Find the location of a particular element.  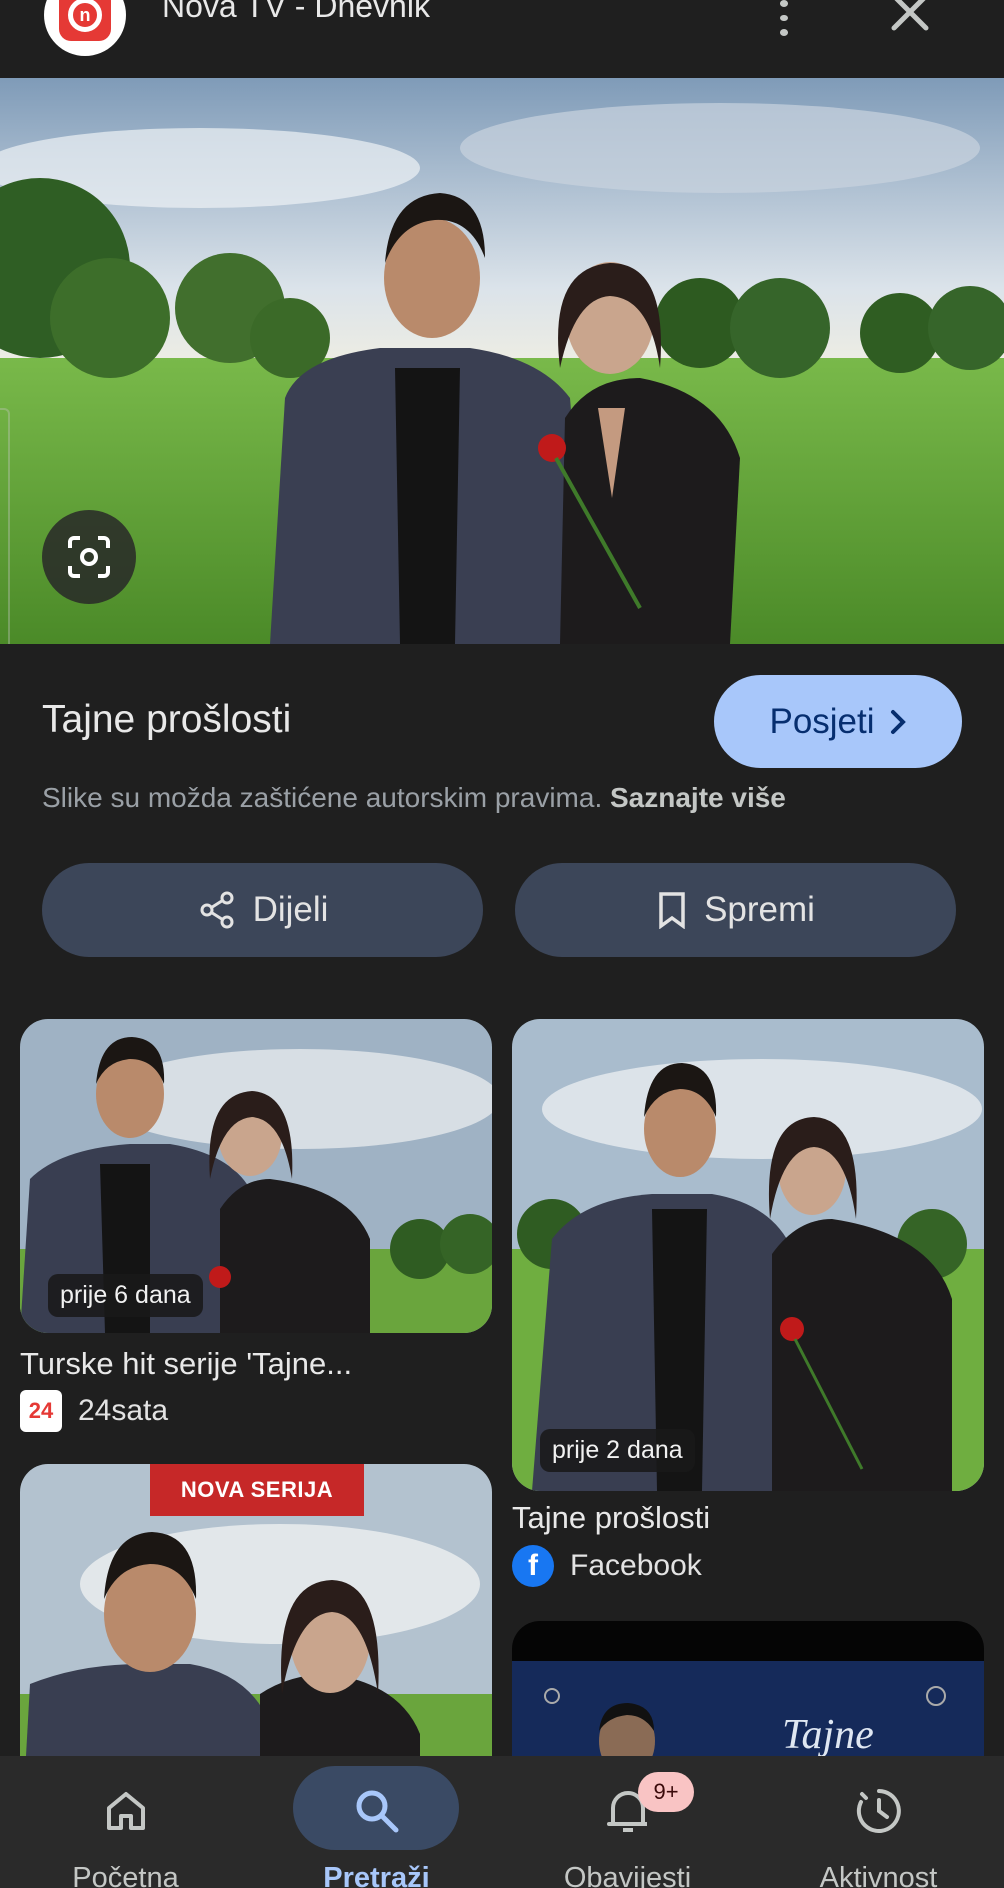

related-source-1: 24 24sata is located at coordinates (94, 1411).